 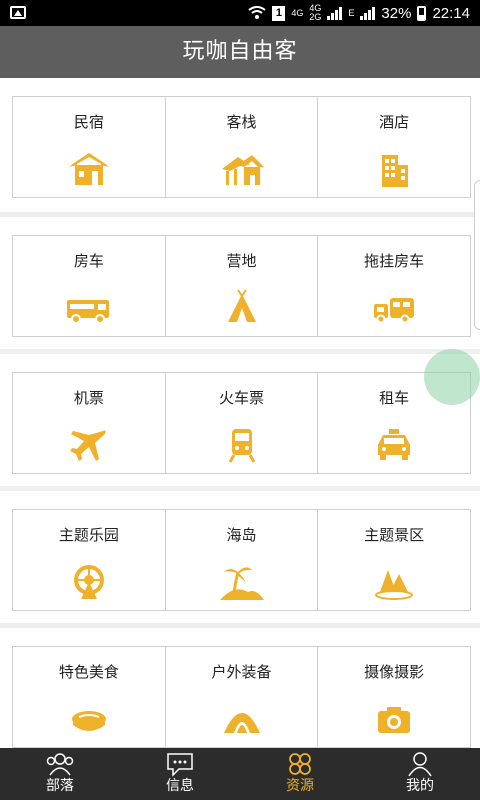 What do you see at coordinates (395, 171) in the screenshot?
I see `hotel-icon` at bounding box center [395, 171].